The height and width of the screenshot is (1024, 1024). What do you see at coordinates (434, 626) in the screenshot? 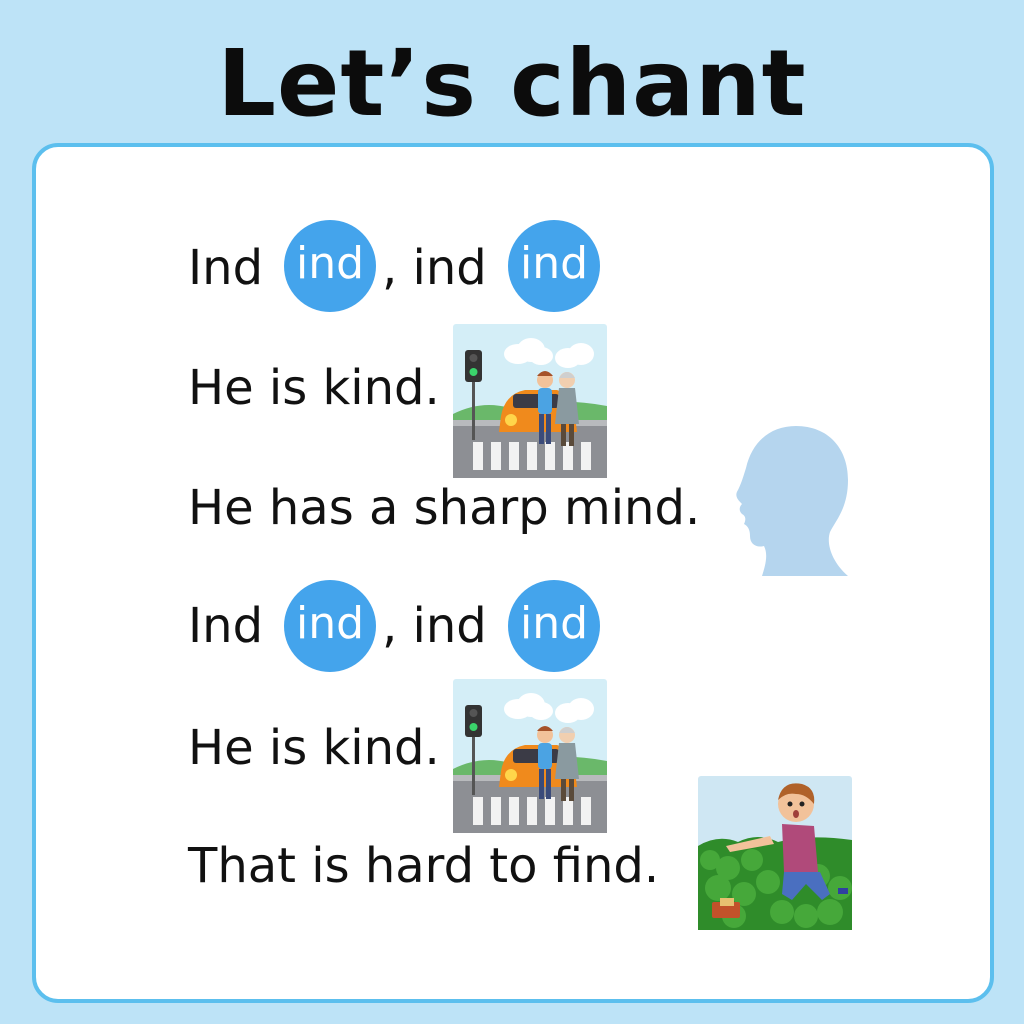
I see `chant-line-4-middle: , ind` at bounding box center [434, 626].